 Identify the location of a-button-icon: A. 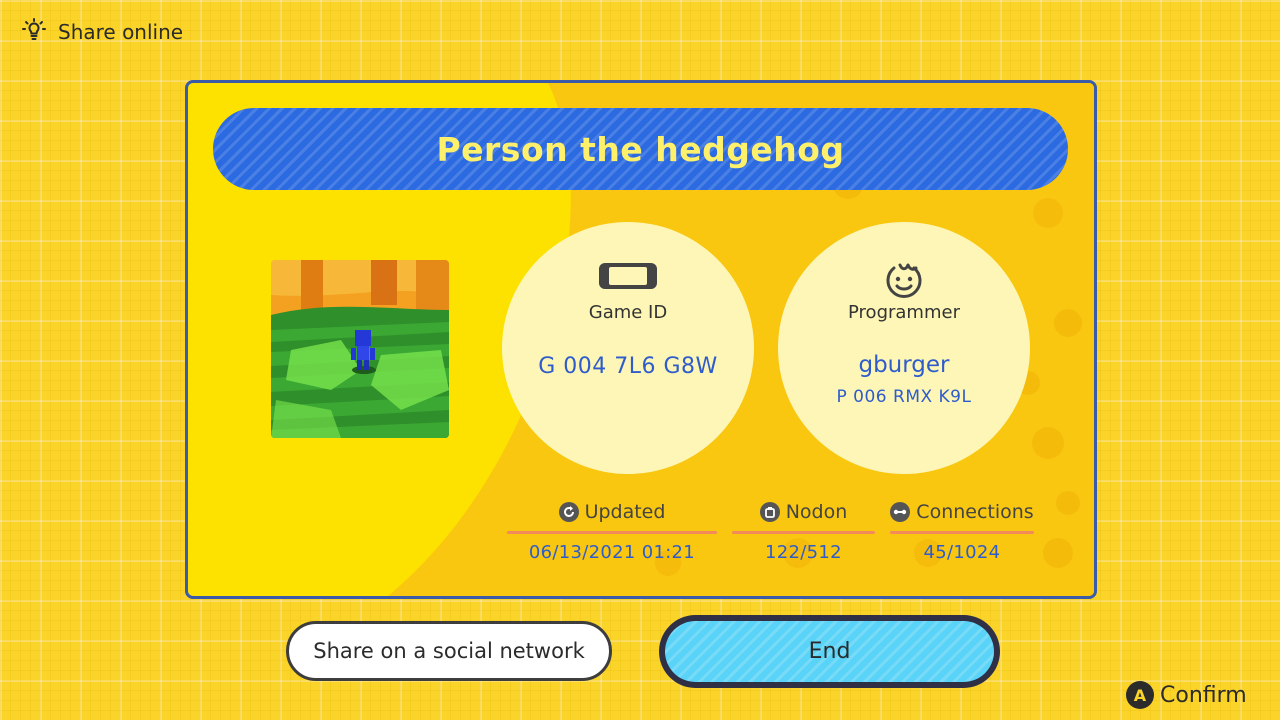
(1140, 695).